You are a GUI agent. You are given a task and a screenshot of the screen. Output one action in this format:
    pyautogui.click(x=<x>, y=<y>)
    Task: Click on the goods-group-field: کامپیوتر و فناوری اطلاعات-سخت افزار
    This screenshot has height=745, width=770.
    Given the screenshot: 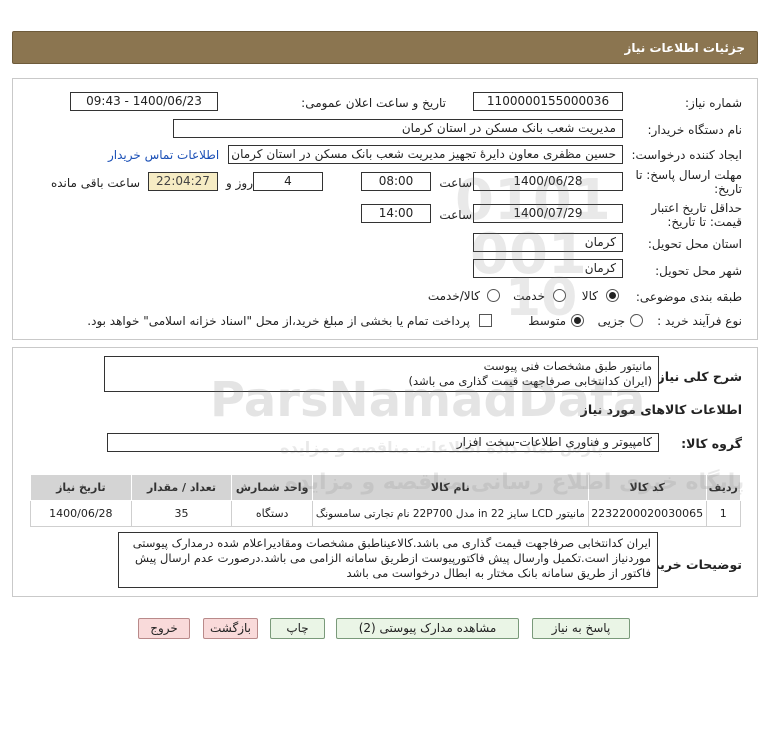 What is the action you would take?
    pyautogui.click(x=383, y=442)
    